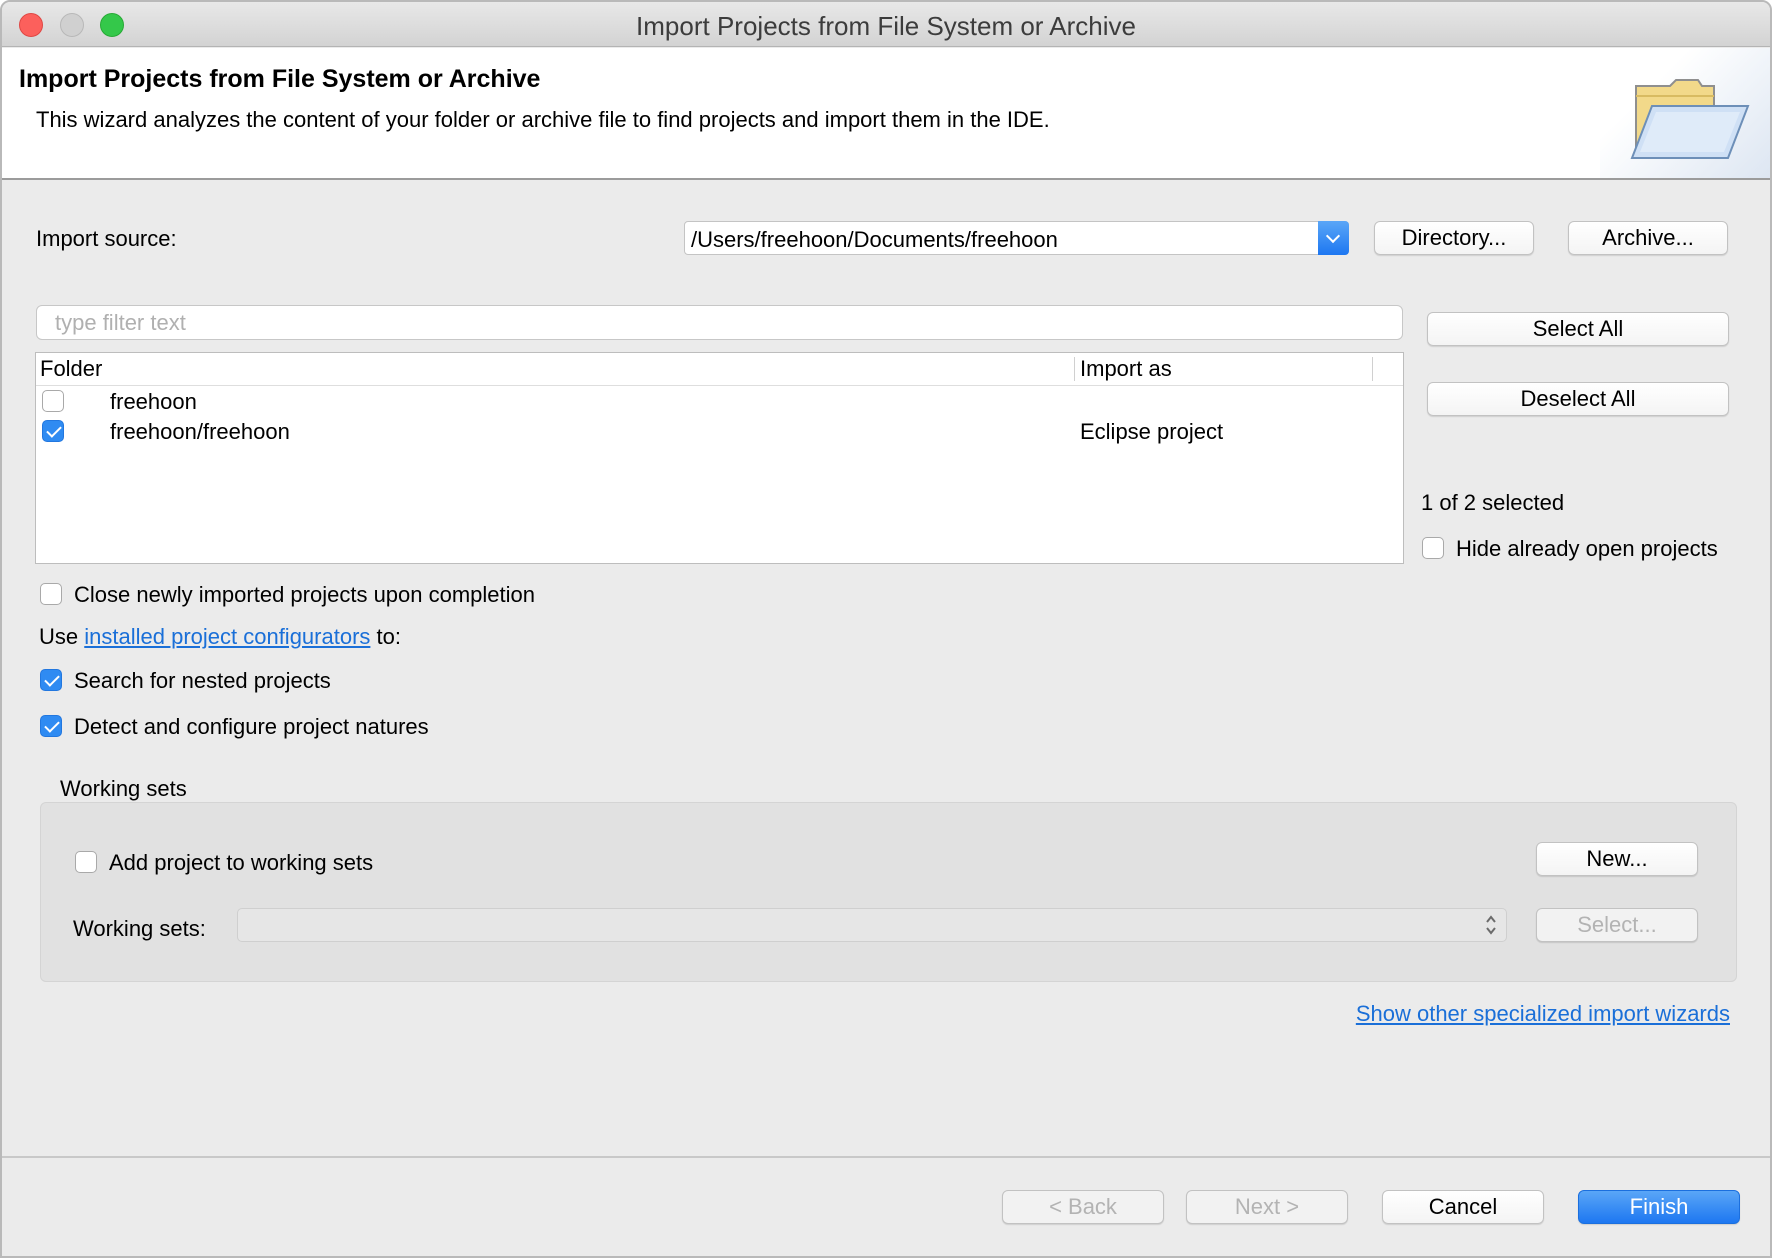 The height and width of the screenshot is (1258, 1772). What do you see at coordinates (1463, 1207) in the screenshot?
I see `cancel-button: Cancel` at bounding box center [1463, 1207].